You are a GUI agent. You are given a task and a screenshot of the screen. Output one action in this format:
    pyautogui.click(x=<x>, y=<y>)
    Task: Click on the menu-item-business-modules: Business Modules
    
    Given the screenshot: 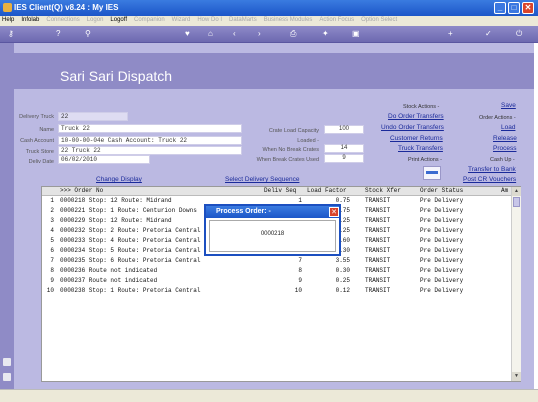 What is the action you would take?
    pyautogui.click(x=288, y=20)
    